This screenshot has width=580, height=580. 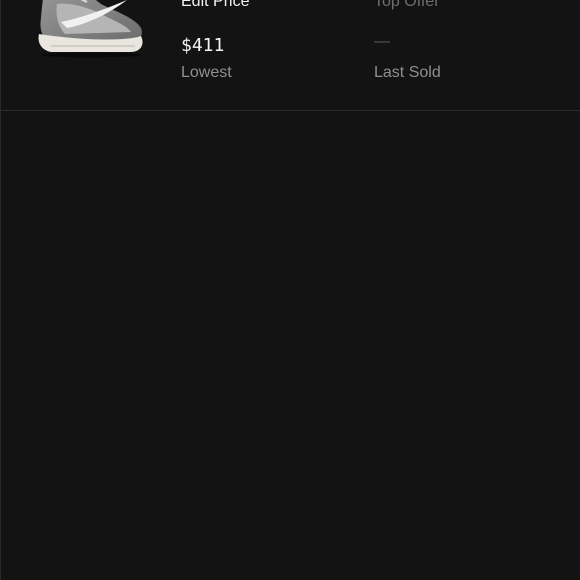 What do you see at coordinates (407, 5) in the screenshot?
I see `top-offer-label: Top Offer` at bounding box center [407, 5].